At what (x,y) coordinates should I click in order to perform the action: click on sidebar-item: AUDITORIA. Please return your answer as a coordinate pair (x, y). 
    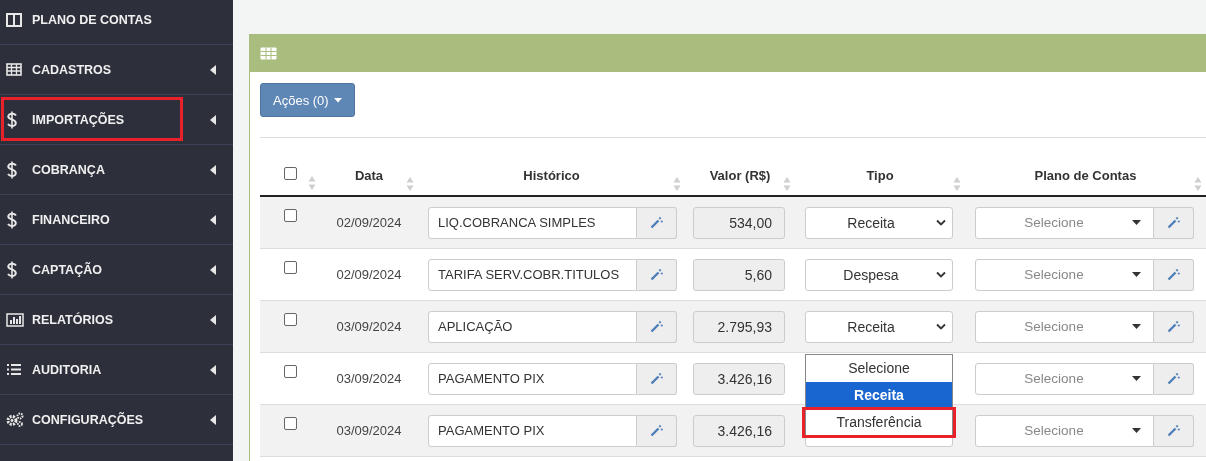
    Looking at the image, I should click on (116, 370).